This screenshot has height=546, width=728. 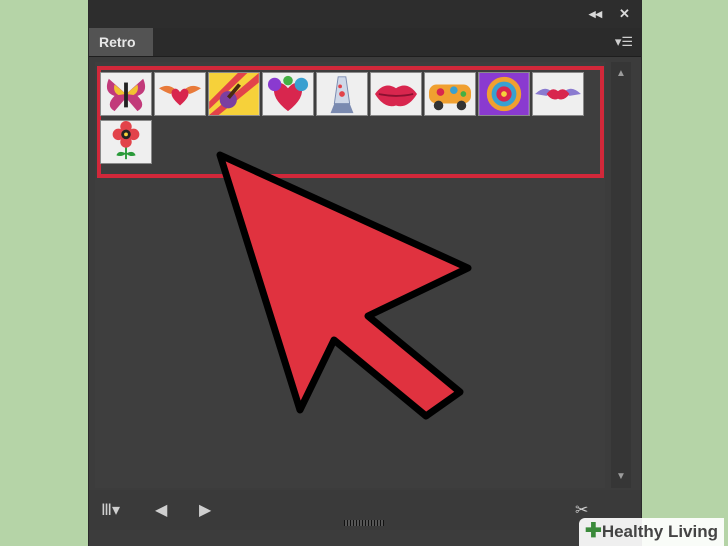 I want to click on break-link-icon: ✂, so click(x=581, y=510).